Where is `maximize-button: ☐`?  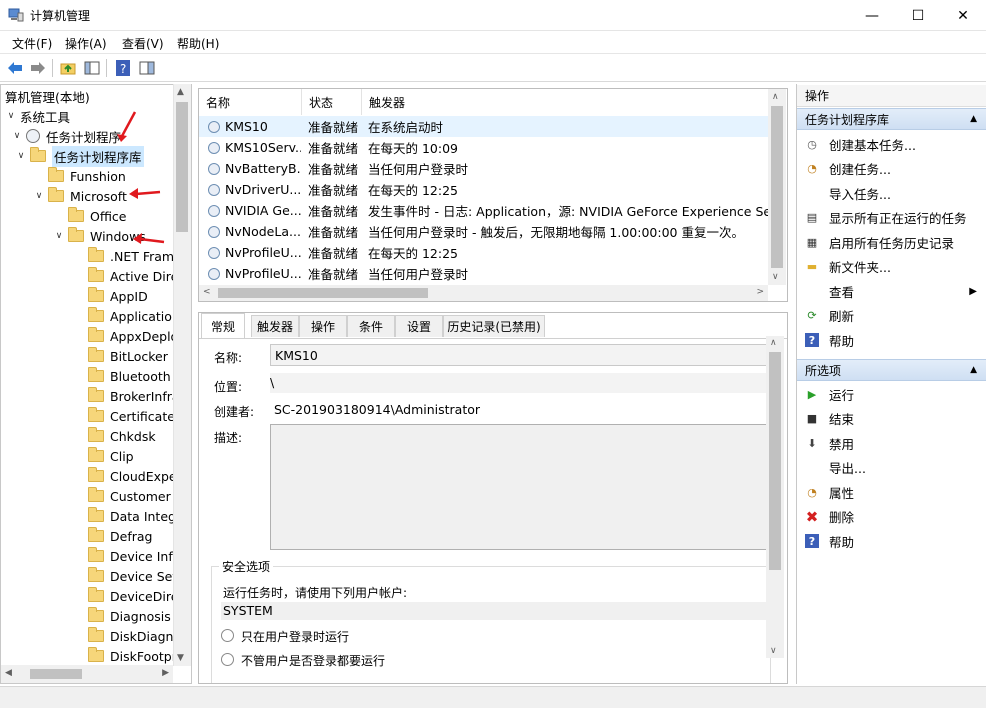
maximize-button: ☐ is located at coordinates (918, 15).